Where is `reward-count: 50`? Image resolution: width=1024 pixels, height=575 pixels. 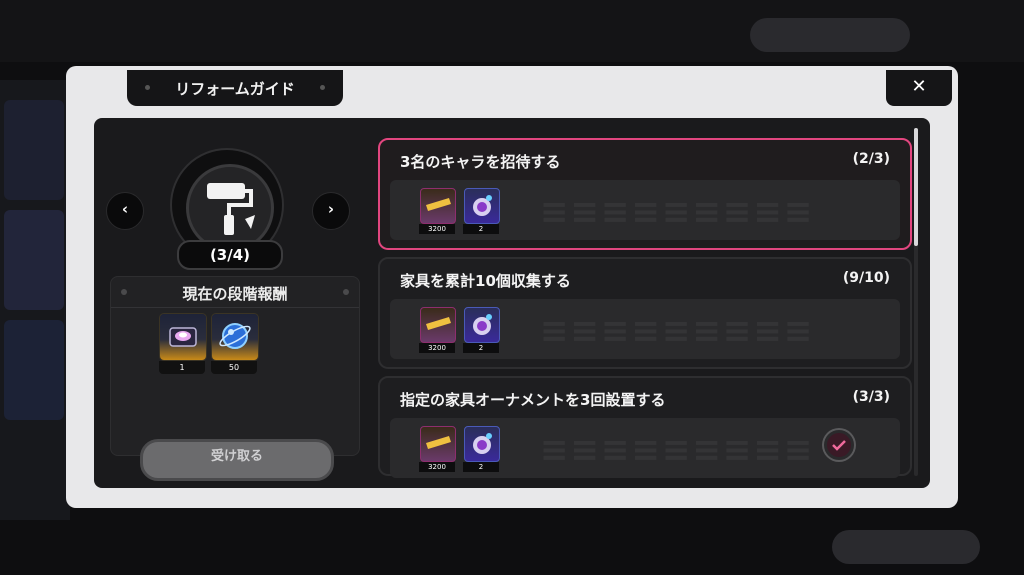 reward-count: 50 is located at coordinates (234, 367).